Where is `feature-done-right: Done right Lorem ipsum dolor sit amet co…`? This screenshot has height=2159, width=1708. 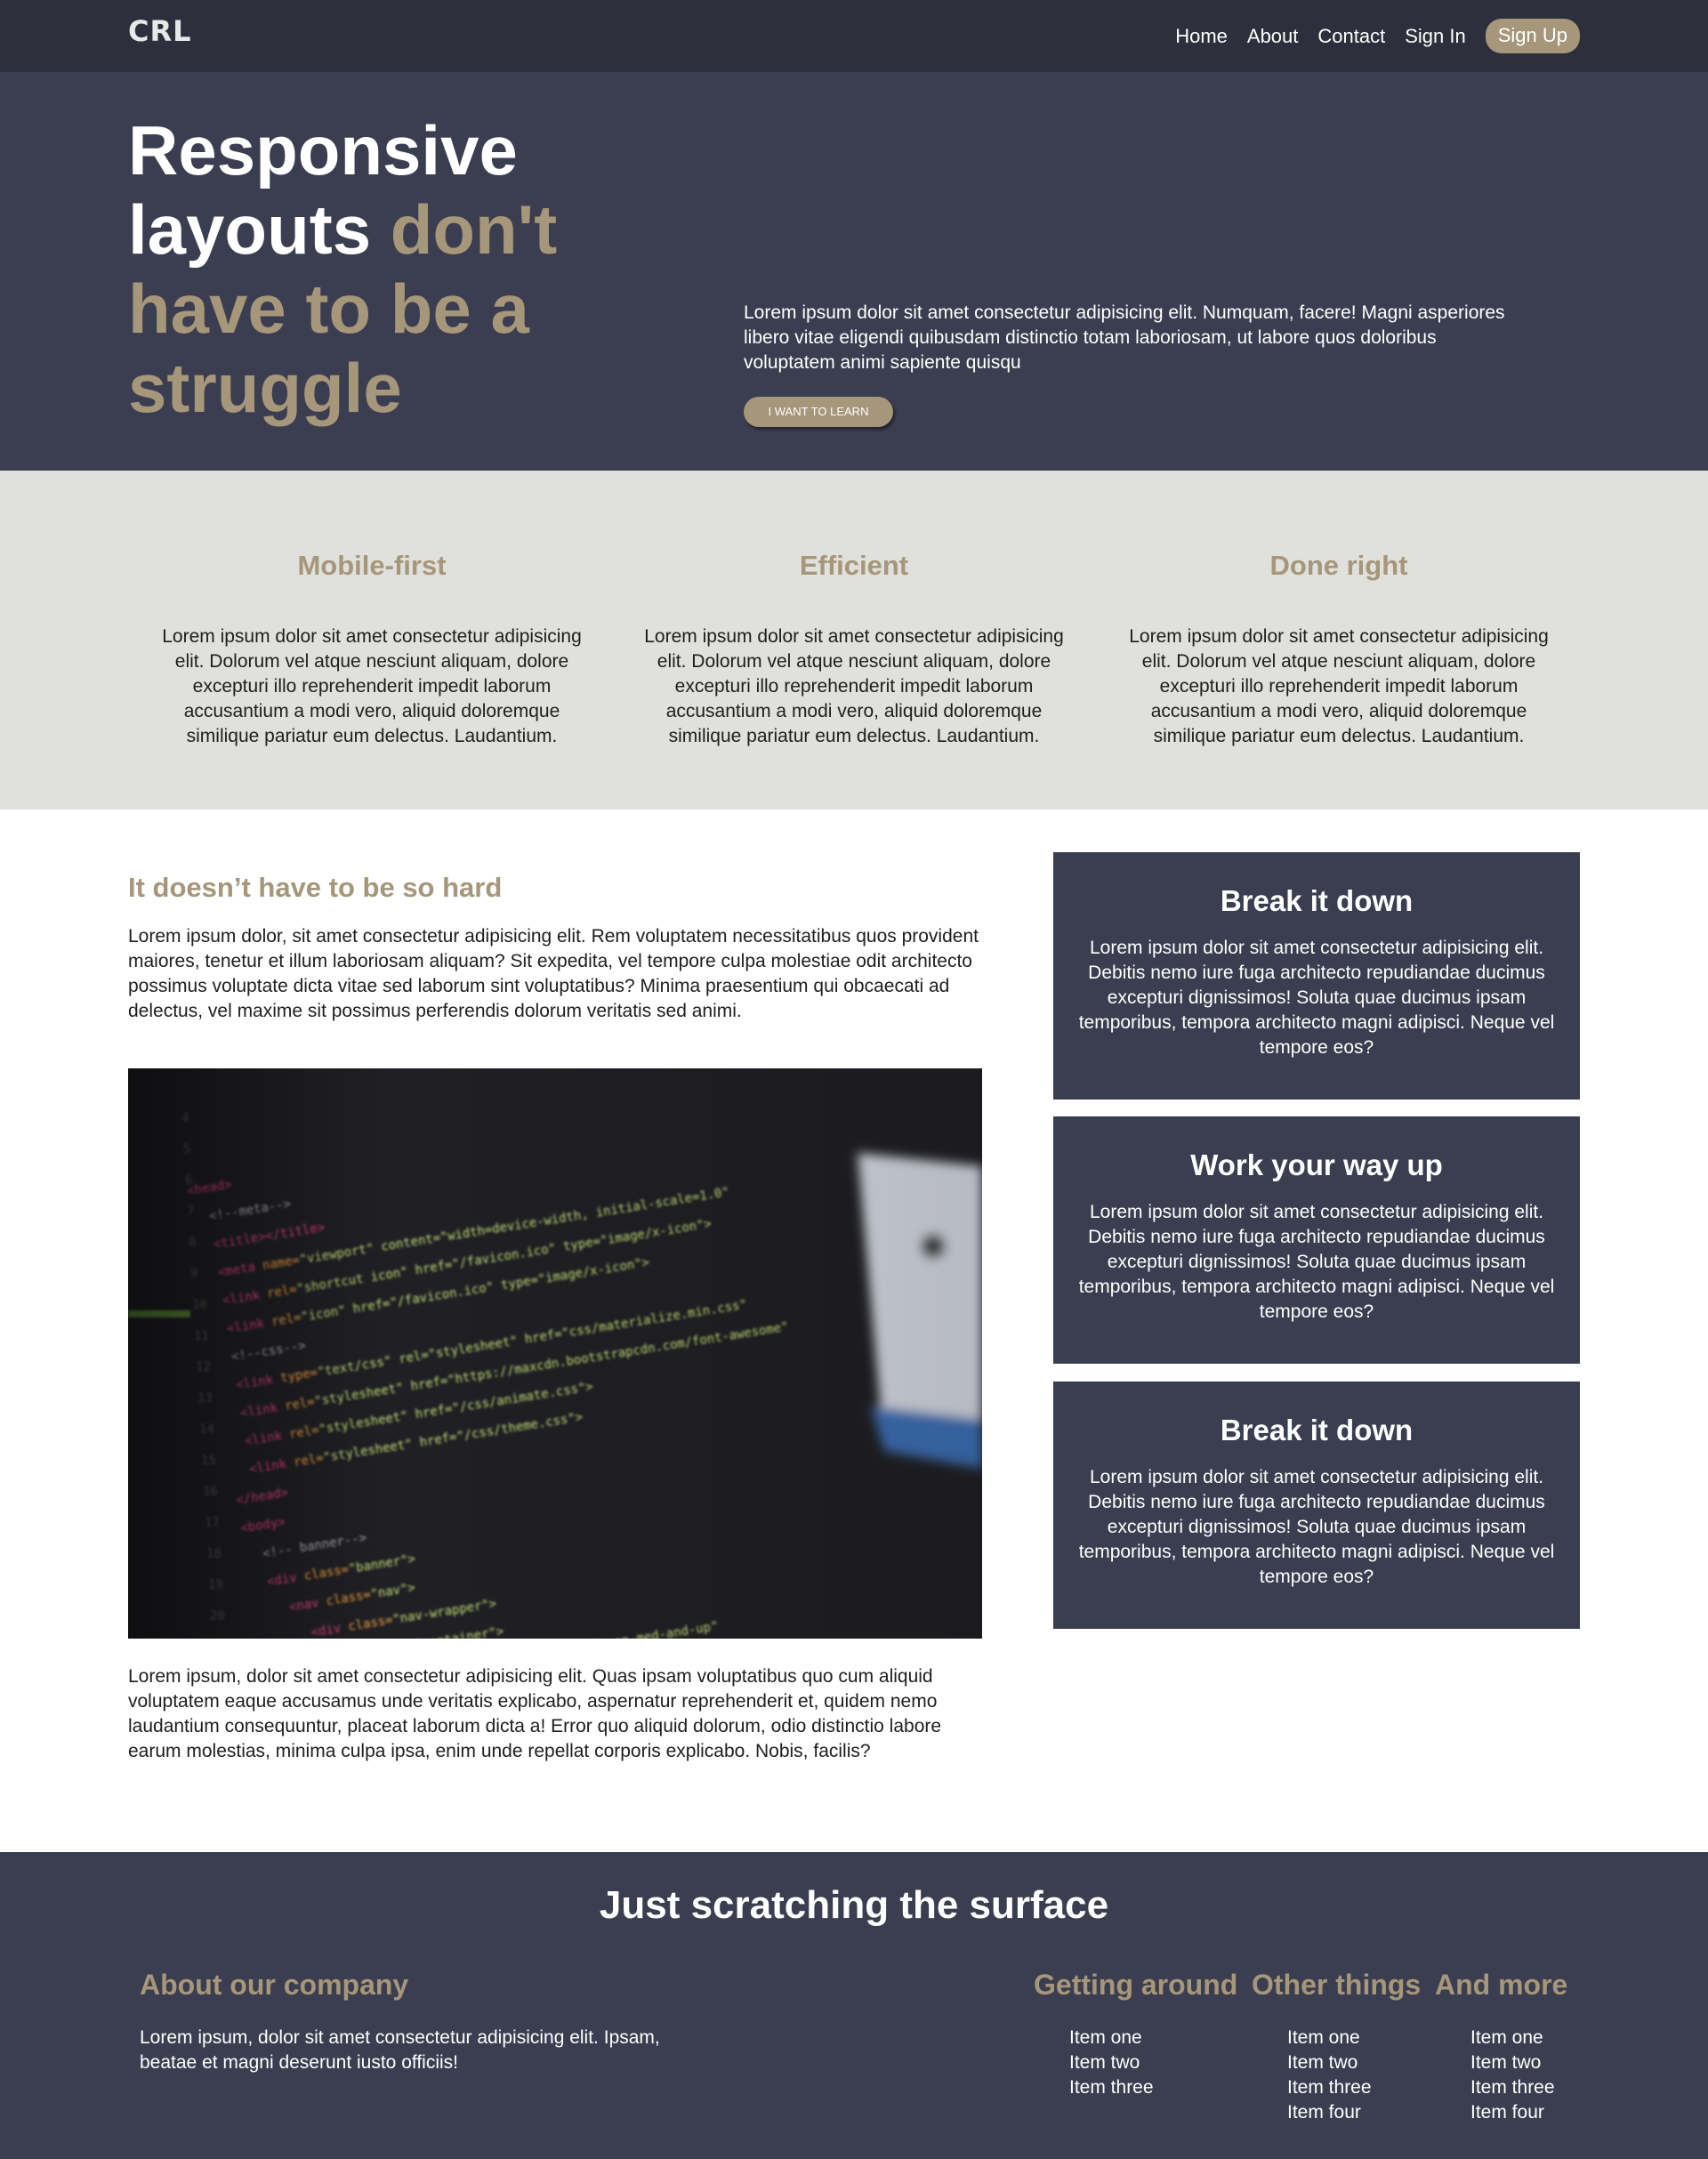
feature-done-right: Done right Lorem ipsum dolor sit amet co… is located at coordinates (1339, 610).